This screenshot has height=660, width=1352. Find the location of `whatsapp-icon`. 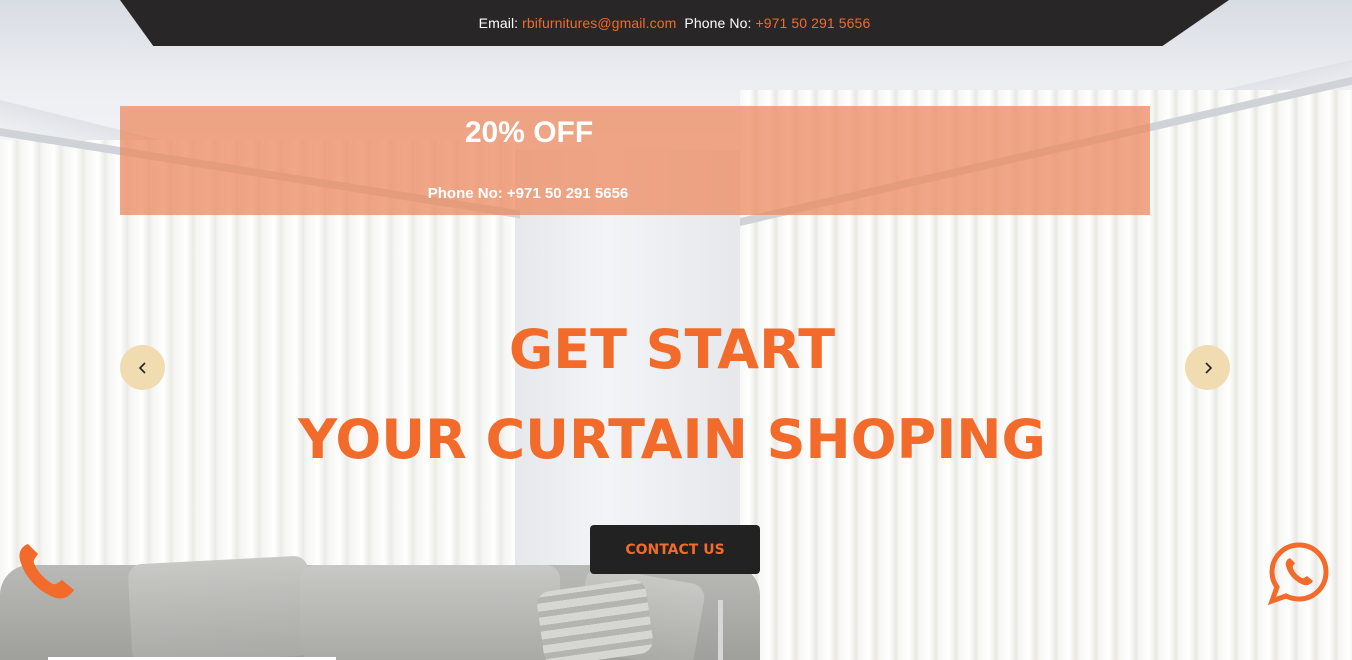

whatsapp-icon is located at coordinates (1298, 574).